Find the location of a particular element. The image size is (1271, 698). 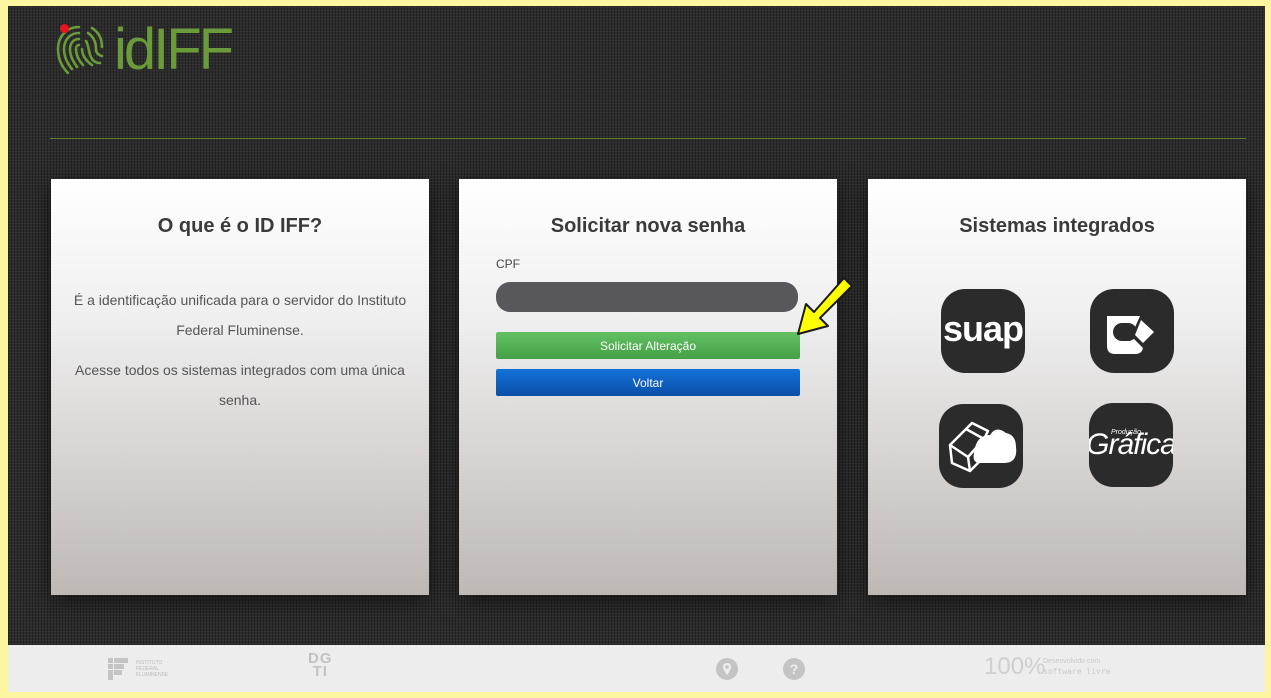

fingerprint-icon is located at coordinates (80, 50).